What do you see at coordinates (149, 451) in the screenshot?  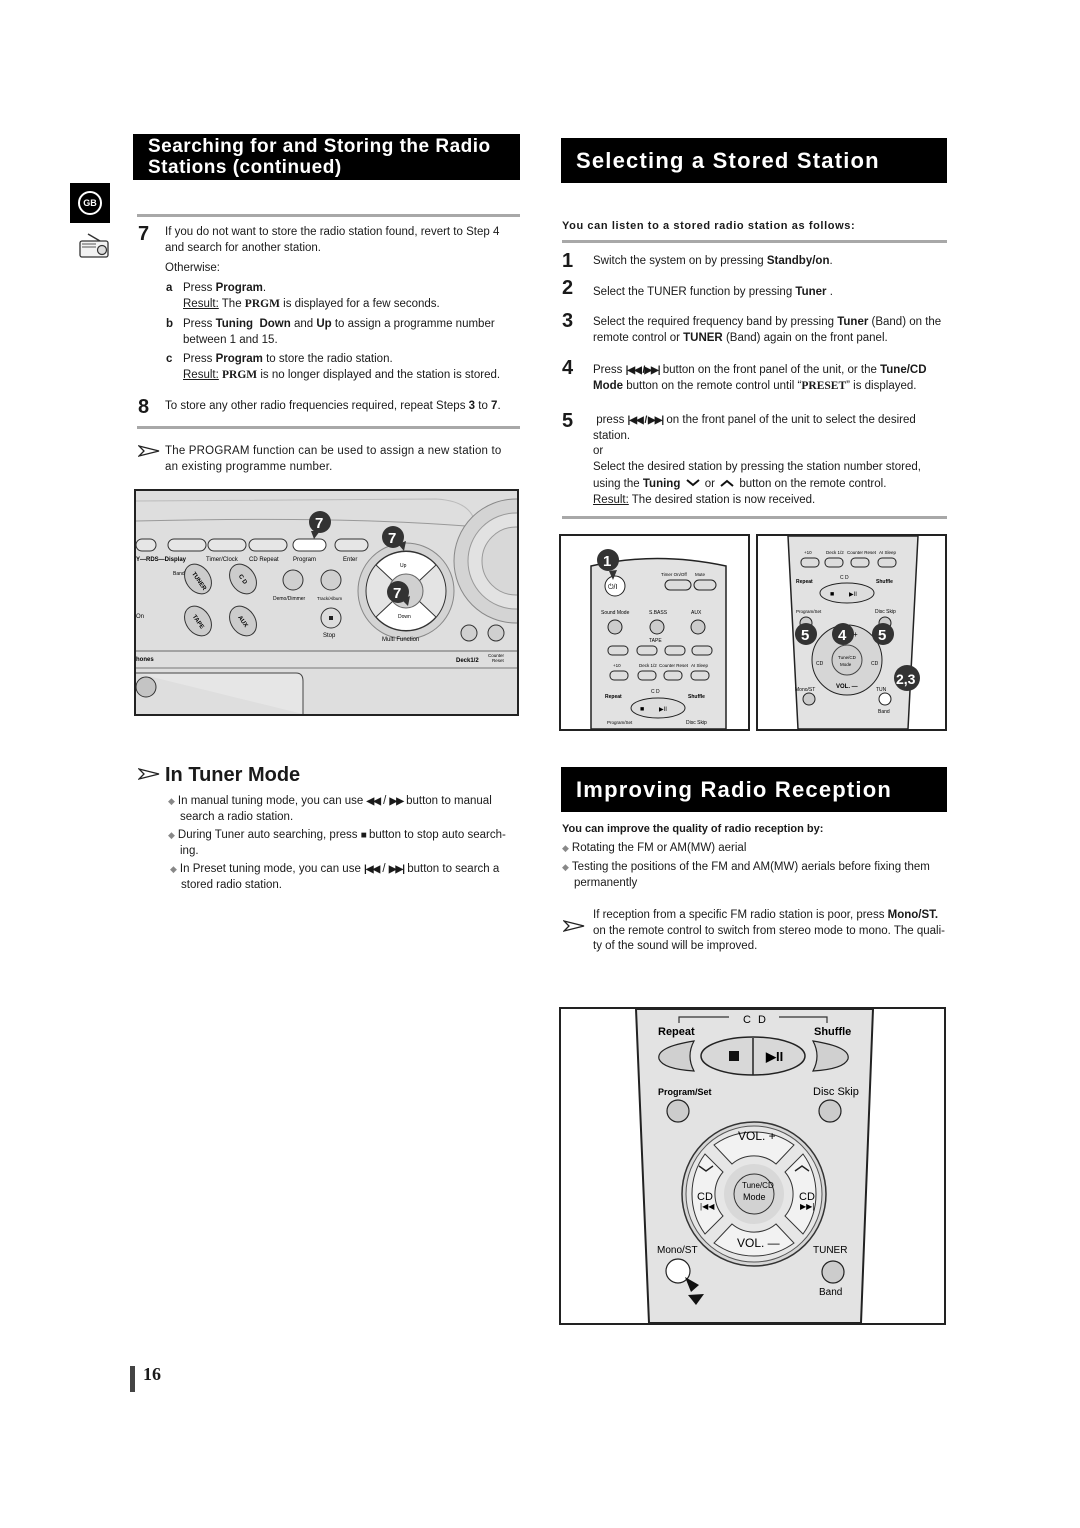 I see `note-arrow-icon` at bounding box center [149, 451].